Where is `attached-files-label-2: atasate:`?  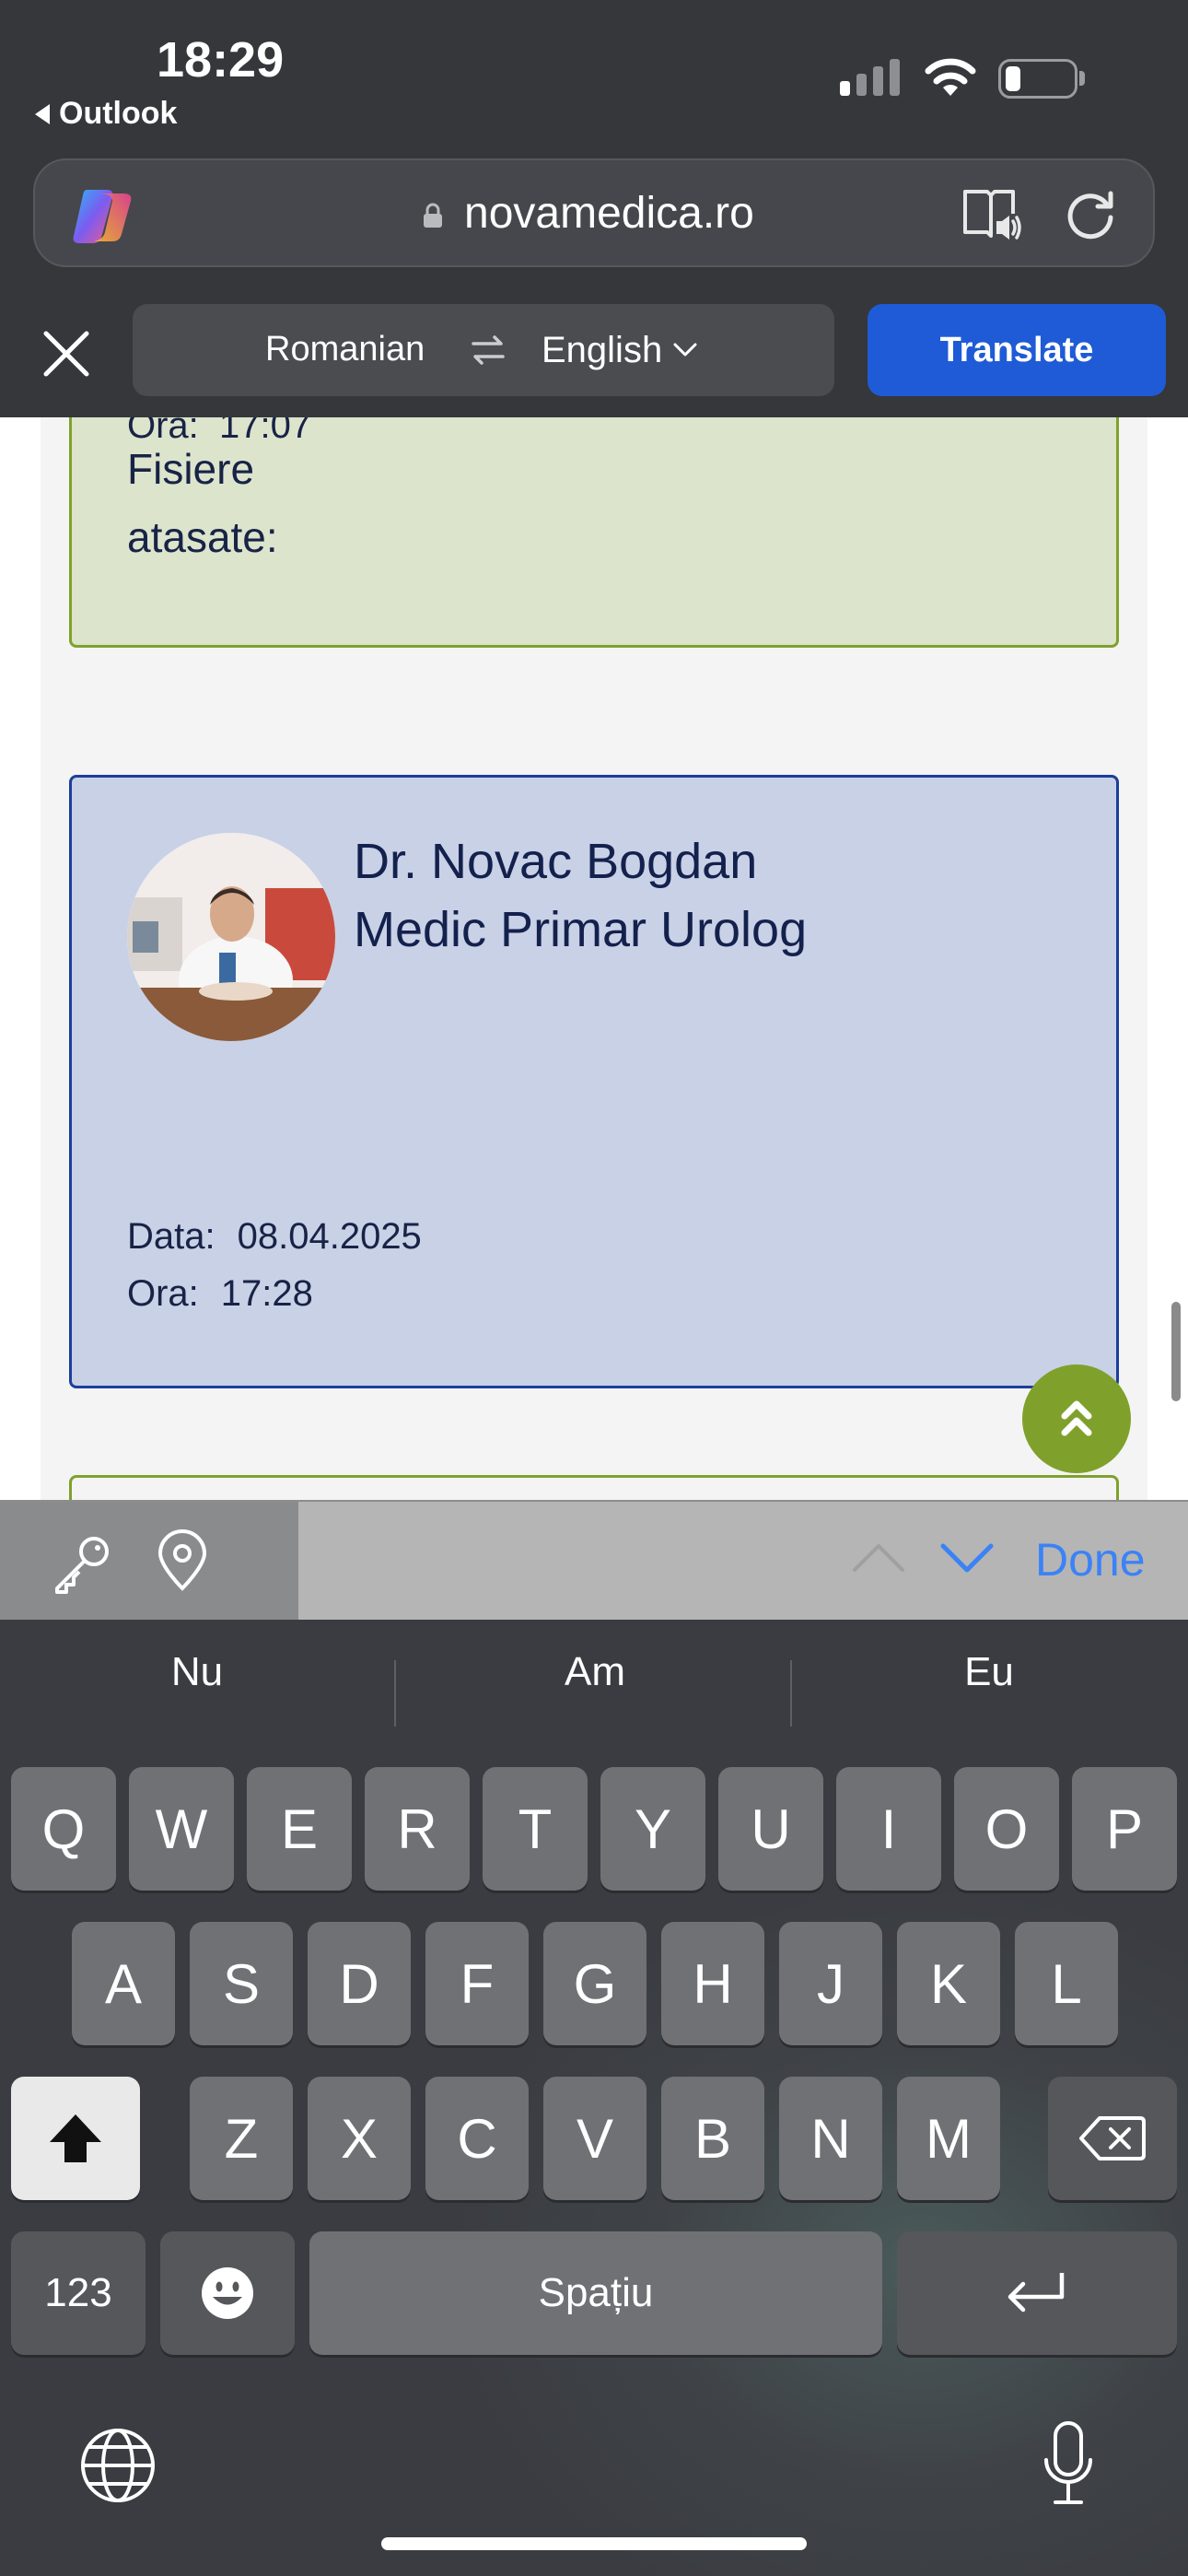
attached-files-label-2: atasate: is located at coordinates (202, 537).